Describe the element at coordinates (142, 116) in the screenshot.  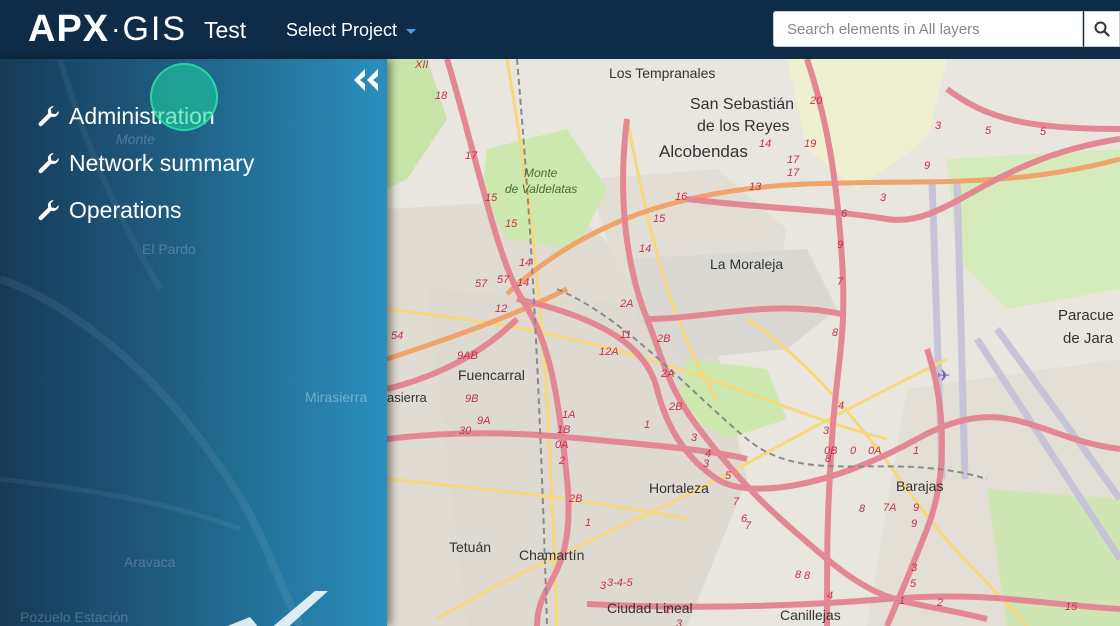
I see `menu-item-label: Administration` at that location.